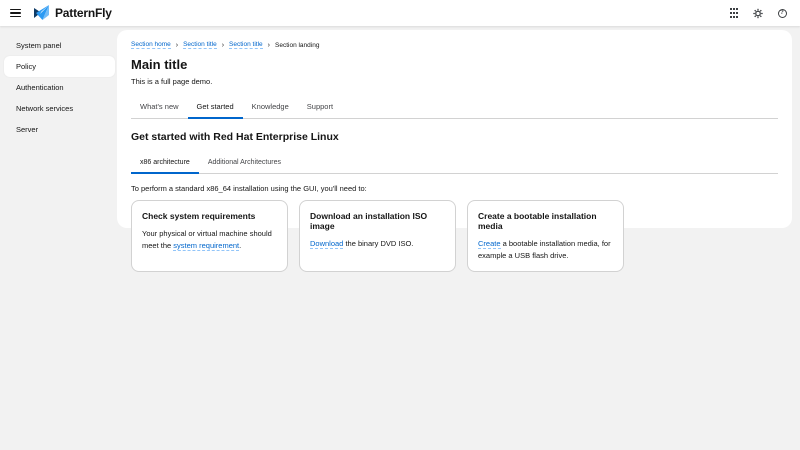  What do you see at coordinates (165, 163) in the screenshot?
I see `tab-x86-architecture: x86 architecture` at bounding box center [165, 163].